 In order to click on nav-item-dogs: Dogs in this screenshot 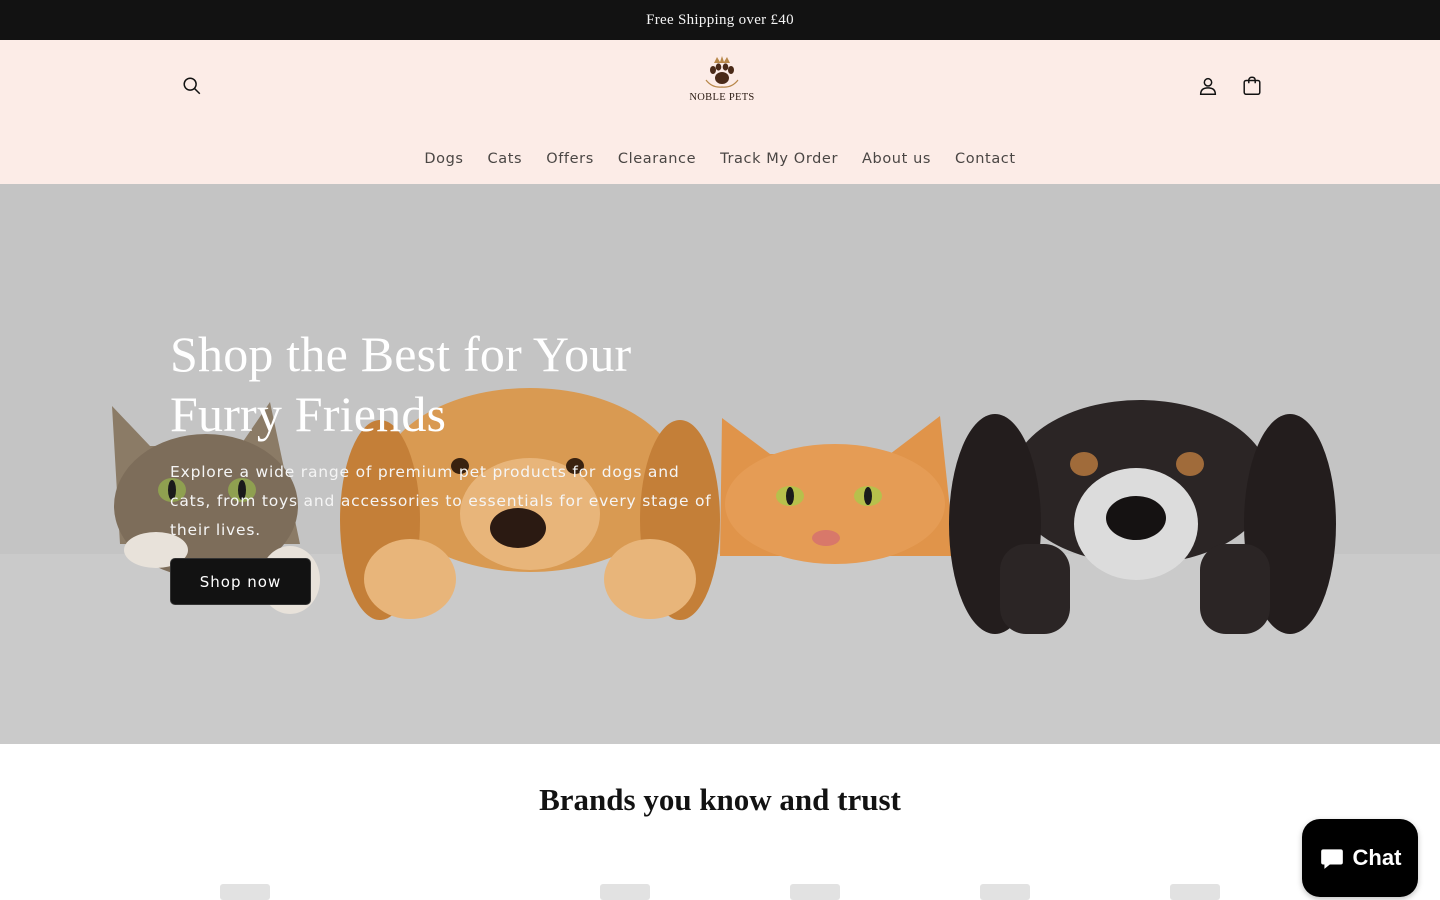, I will do `click(443, 159)`.